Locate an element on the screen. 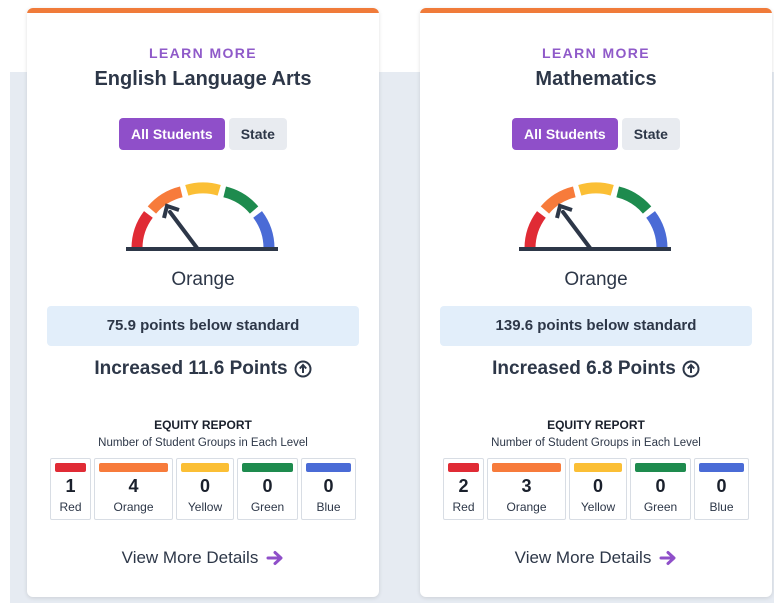  equity-levels: 1 Red 4 Orange 0 Yellow 0 Green 0 Blue is located at coordinates (203, 489).